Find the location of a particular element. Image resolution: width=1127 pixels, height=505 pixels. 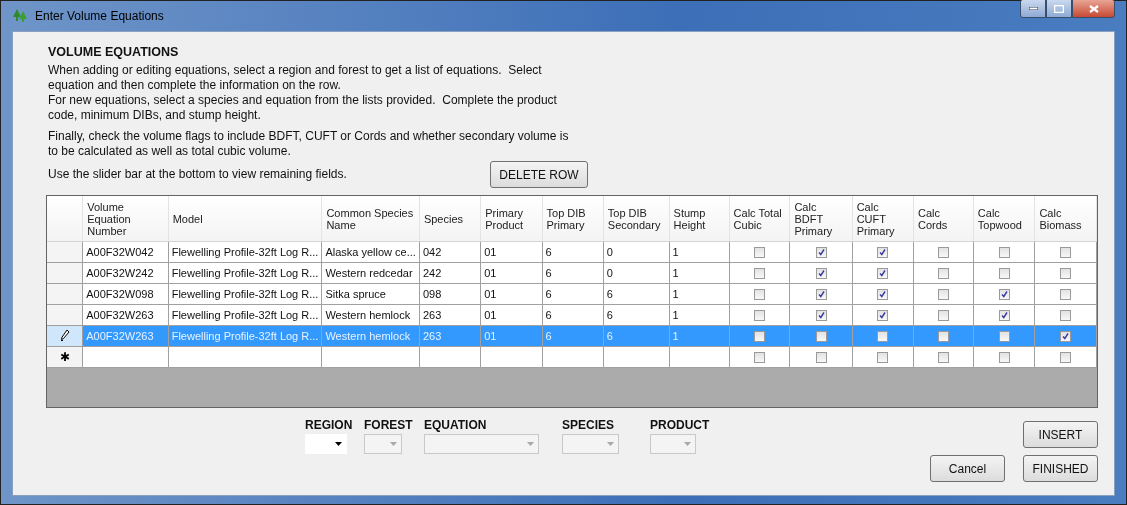

table-cell: A00F32W042 is located at coordinates (120, 252).